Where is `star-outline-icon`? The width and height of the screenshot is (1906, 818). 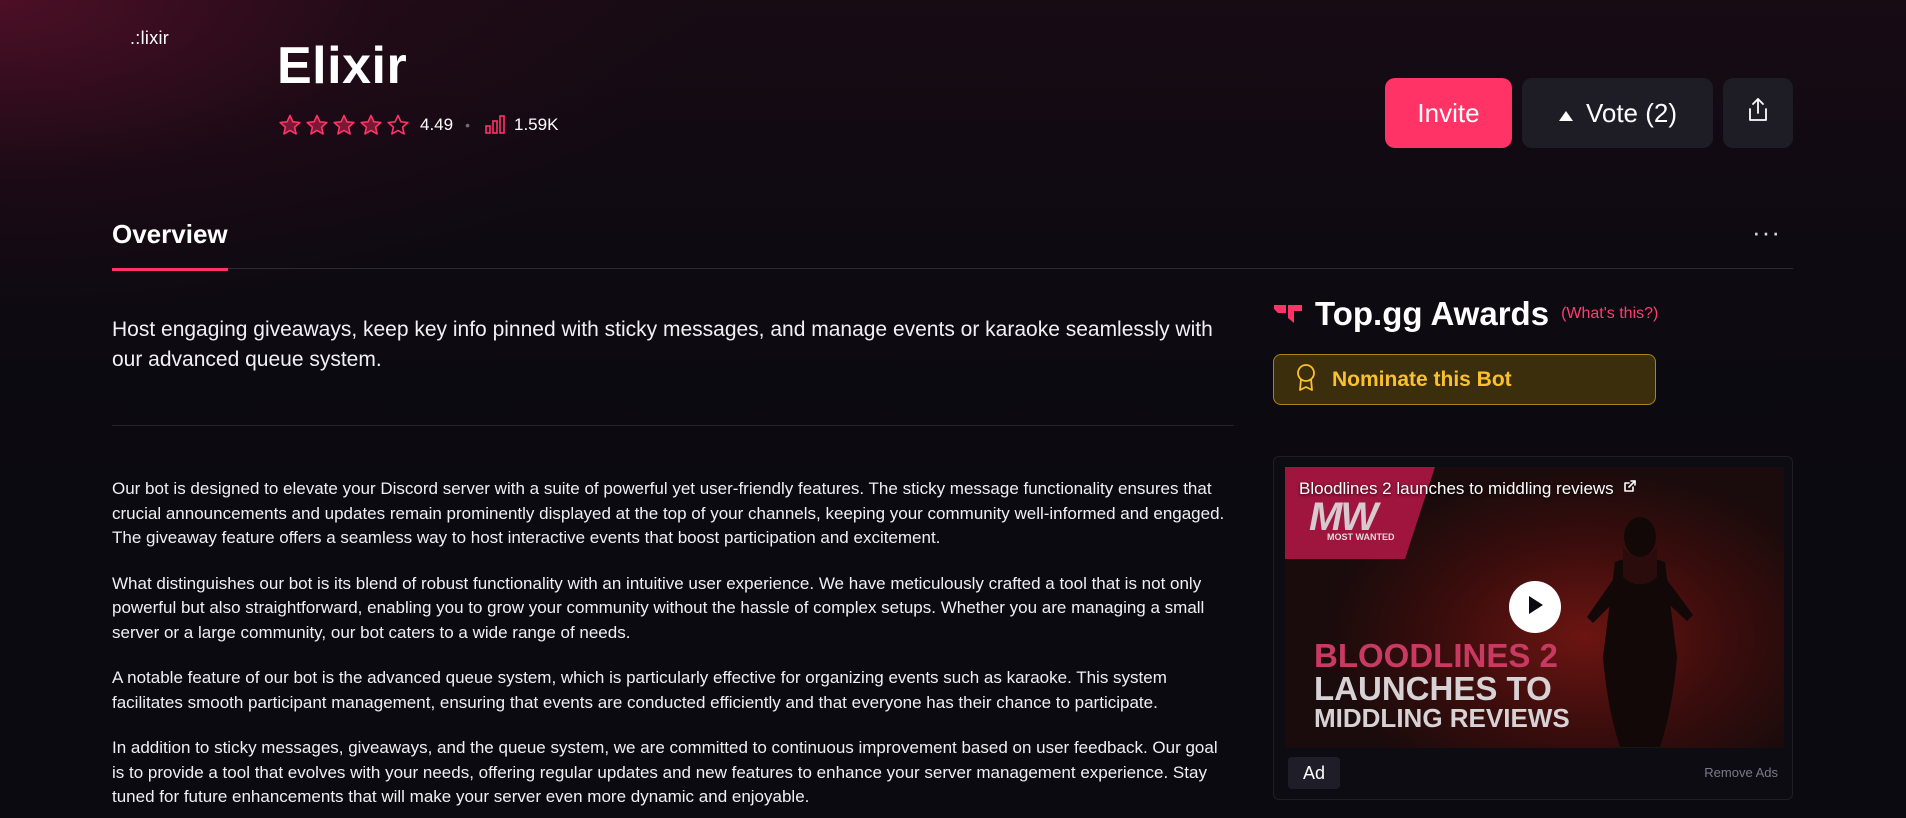 star-outline-icon is located at coordinates (398, 125).